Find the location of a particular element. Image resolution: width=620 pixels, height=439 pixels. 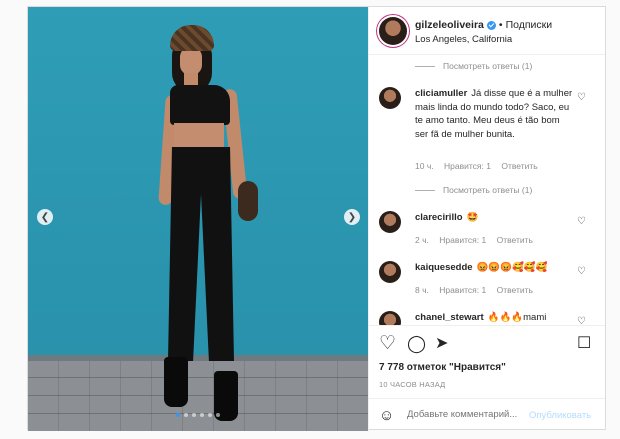

shoulder-bag is located at coordinates (248, 201).